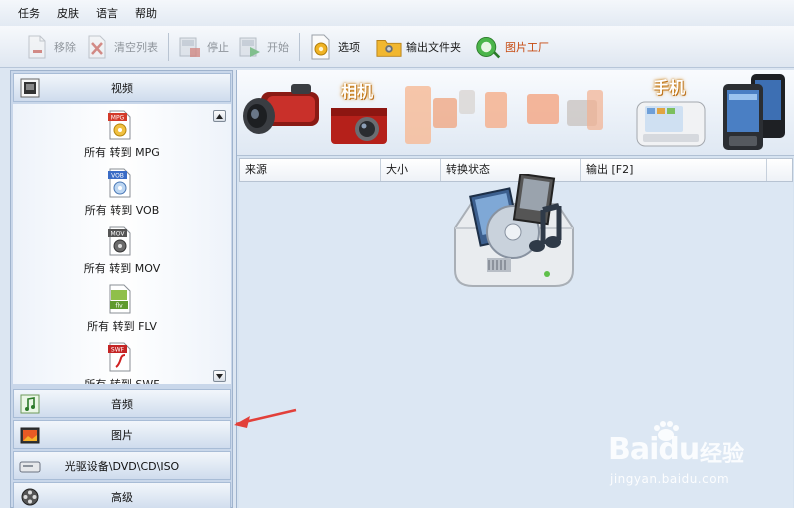  Describe the element at coordinates (754, 112) in the screenshot. I see `pda-phone-icon` at that location.